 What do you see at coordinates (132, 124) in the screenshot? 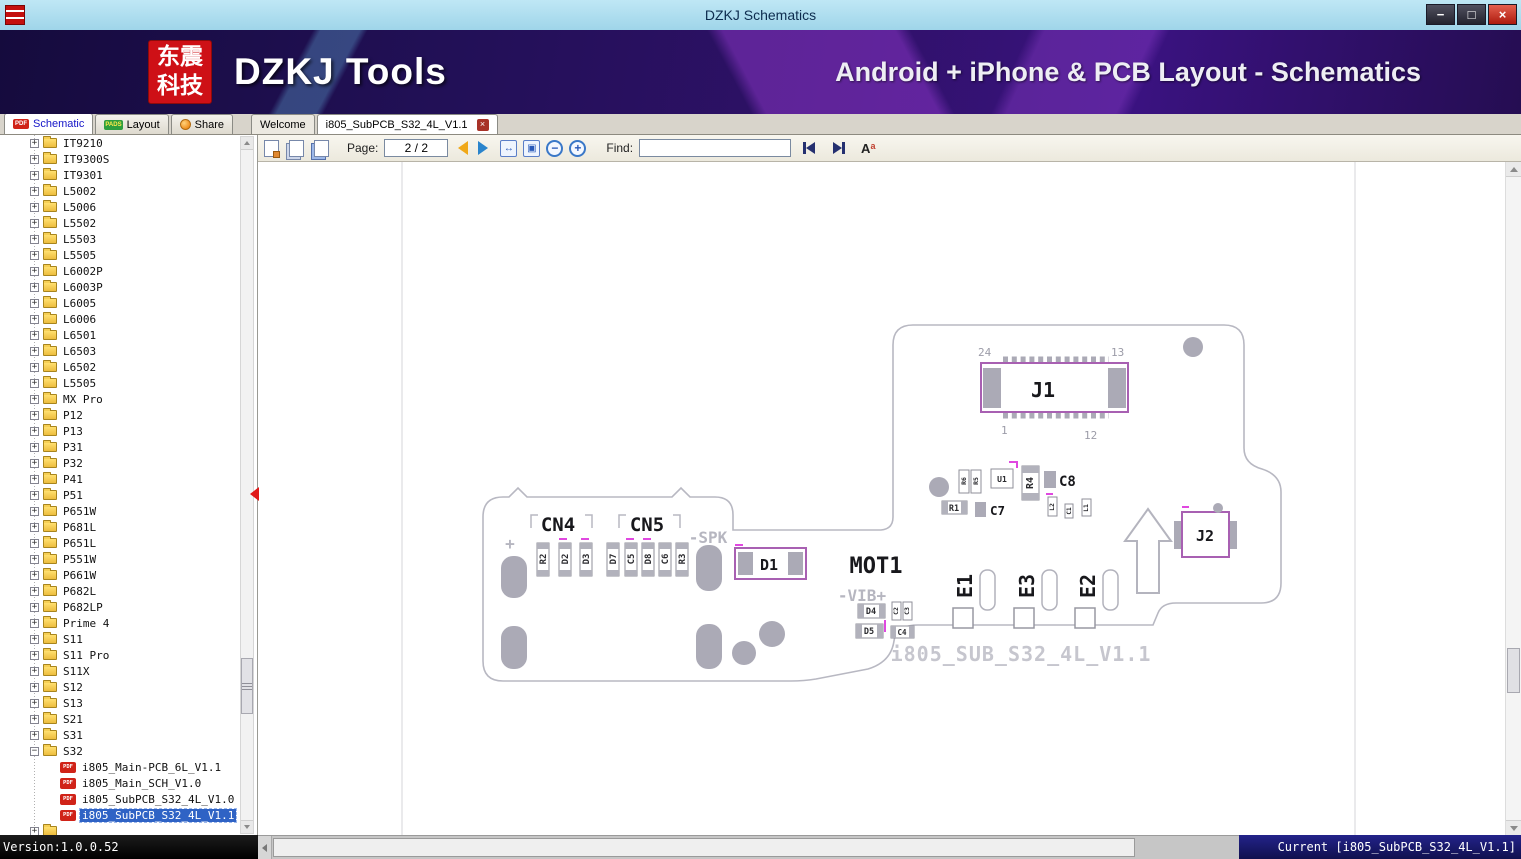
I see `tab-layout: PADS Layout` at bounding box center [132, 124].